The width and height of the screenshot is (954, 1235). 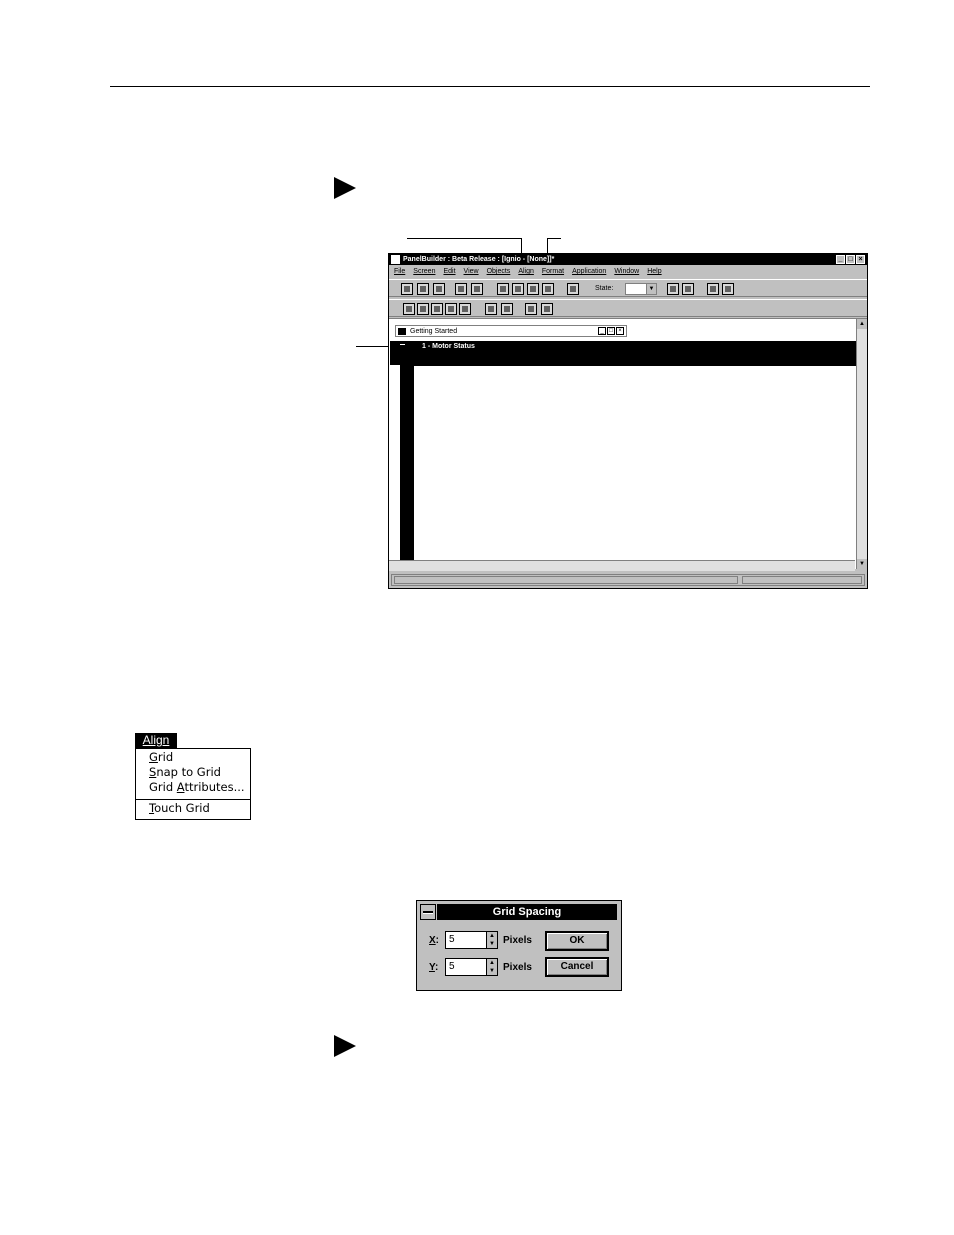 What do you see at coordinates (654, 271) in the screenshot?
I see `menu-help: Help` at bounding box center [654, 271].